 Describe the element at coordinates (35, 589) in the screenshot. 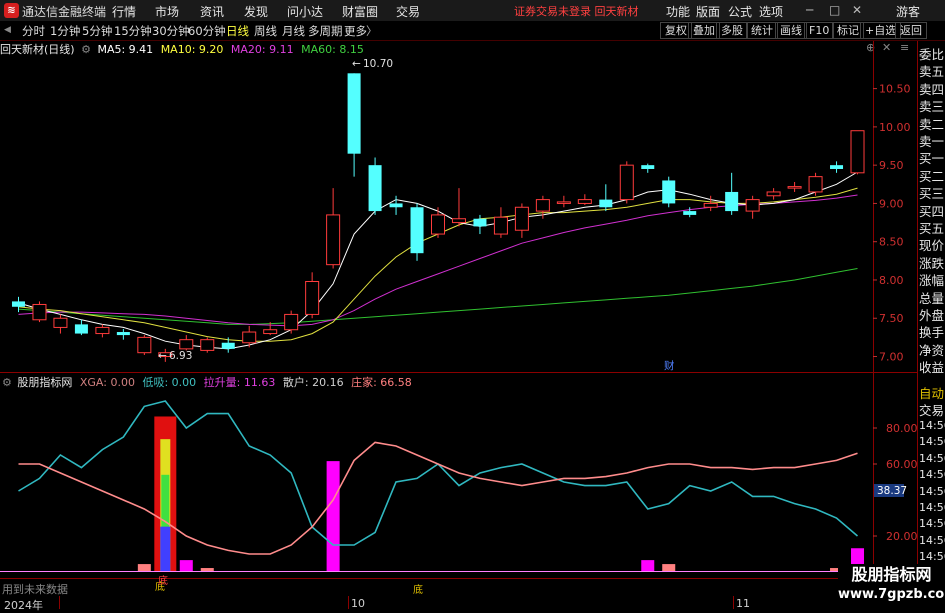

I see `future-data-note: 用到未来数据` at that location.